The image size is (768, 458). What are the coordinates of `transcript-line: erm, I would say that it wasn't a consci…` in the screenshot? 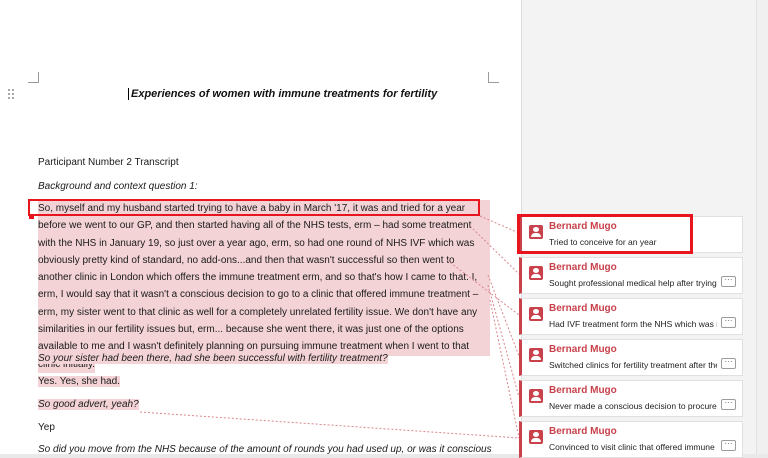 It's located at (264, 295).